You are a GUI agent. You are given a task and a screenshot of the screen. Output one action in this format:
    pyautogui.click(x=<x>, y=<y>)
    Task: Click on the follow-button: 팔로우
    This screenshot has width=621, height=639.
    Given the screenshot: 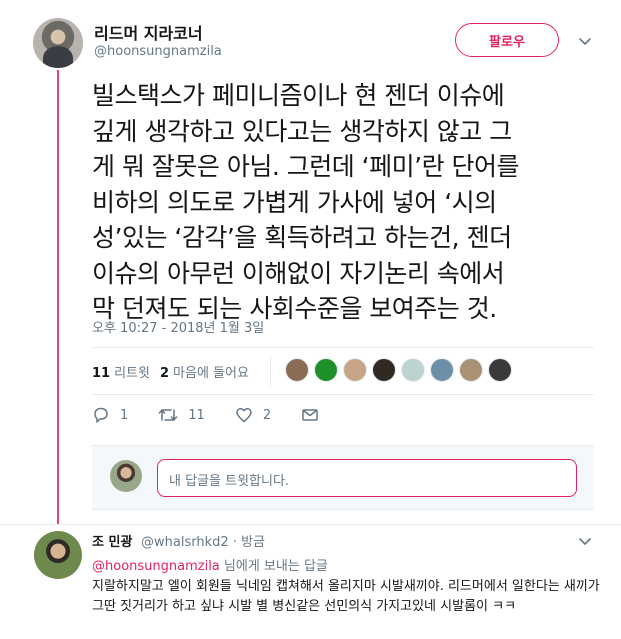 What is the action you would take?
    pyautogui.click(x=507, y=40)
    